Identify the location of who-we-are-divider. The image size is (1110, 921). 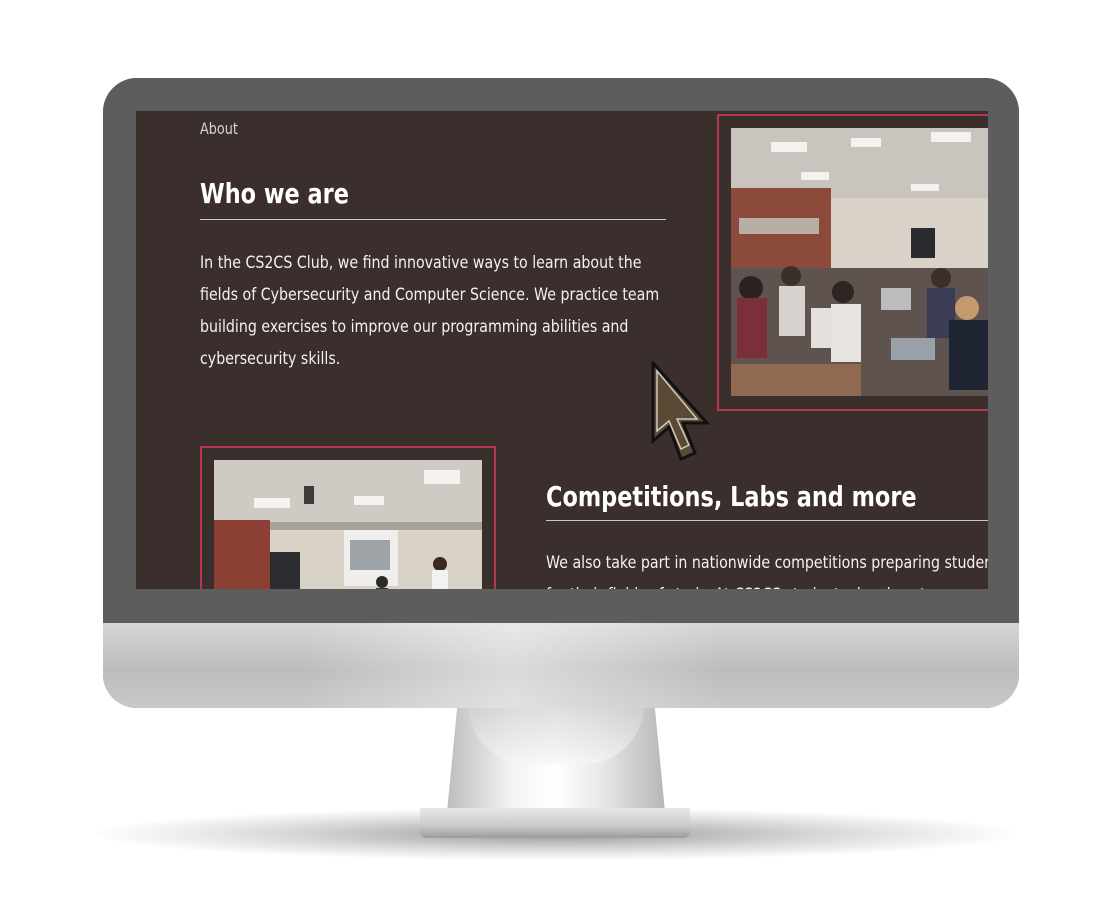
(433, 219).